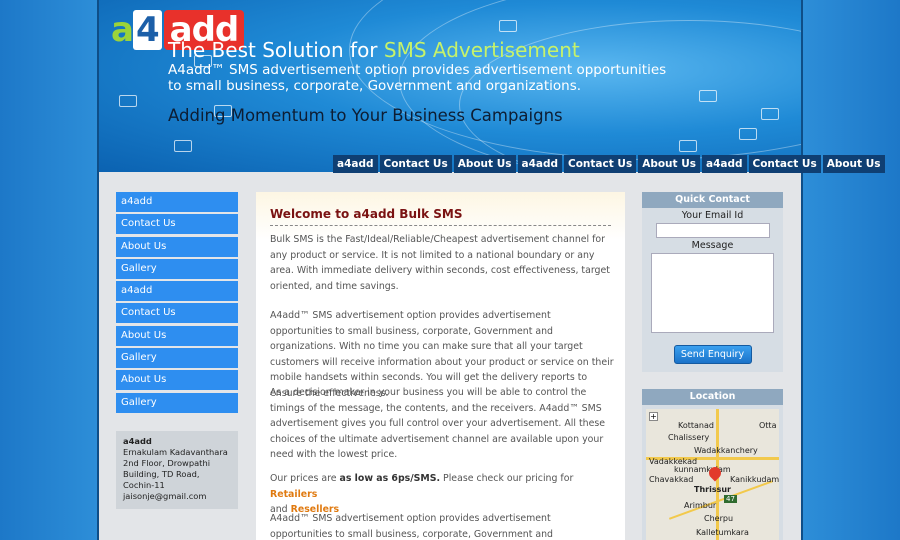 This screenshot has width=900, height=540. I want to click on map-place-label: Chalissery, so click(689, 437).